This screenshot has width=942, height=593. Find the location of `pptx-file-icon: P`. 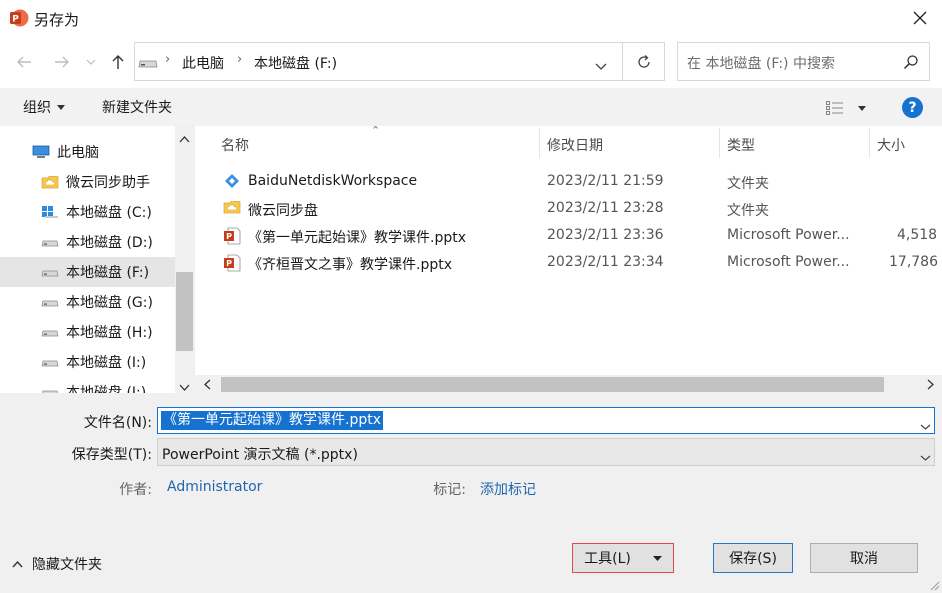

pptx-file-icon: P is located at coordinates (232, 236).